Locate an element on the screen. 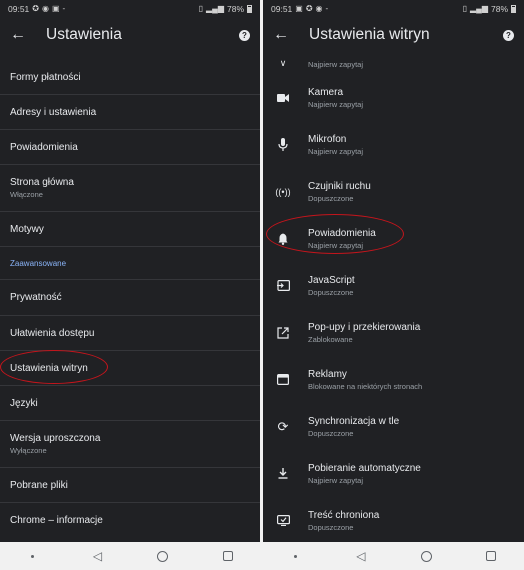  site-setting-title: Czujniki ruchu is located at coordinates (339, 186).